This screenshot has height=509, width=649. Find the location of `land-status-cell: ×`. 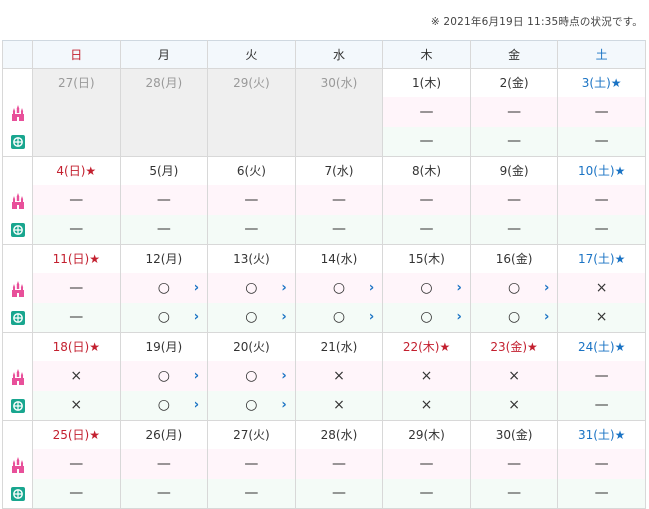

land-status-cell: × is located at coordinates (514, 375).